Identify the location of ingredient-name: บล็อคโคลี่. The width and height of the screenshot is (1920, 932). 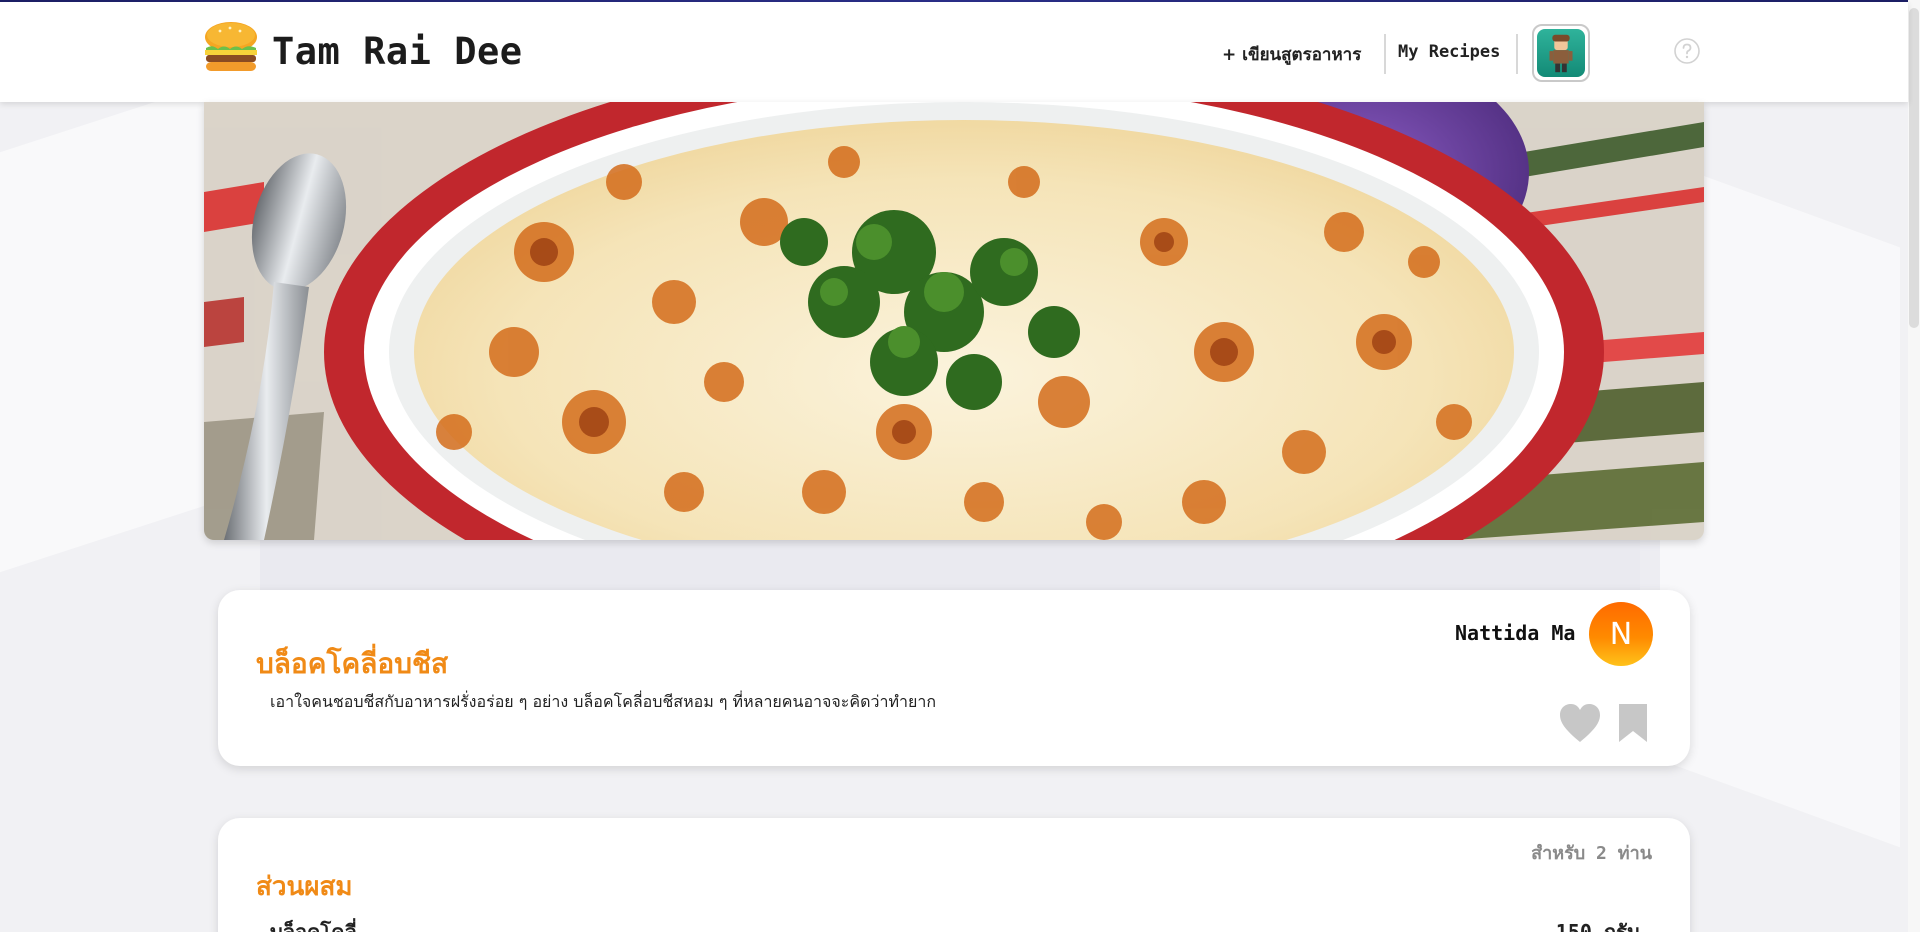
(313, 926).